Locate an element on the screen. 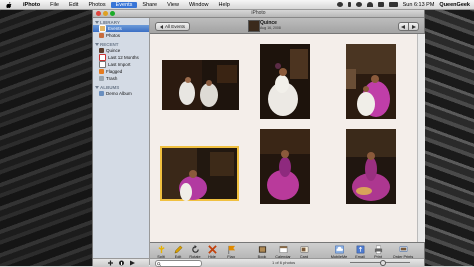 The height and width of the screenshot is (267, 474). menu-view: View is located at coordinates (173, 5).